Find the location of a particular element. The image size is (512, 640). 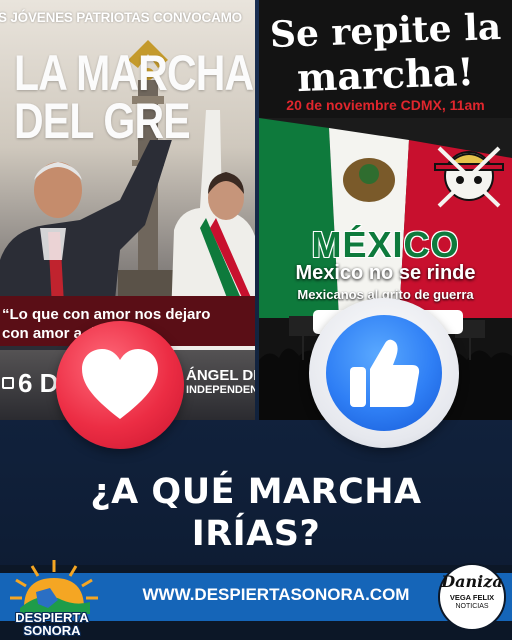

slogan-line: Mexico no se rinde is located at coordinates (385, 273).